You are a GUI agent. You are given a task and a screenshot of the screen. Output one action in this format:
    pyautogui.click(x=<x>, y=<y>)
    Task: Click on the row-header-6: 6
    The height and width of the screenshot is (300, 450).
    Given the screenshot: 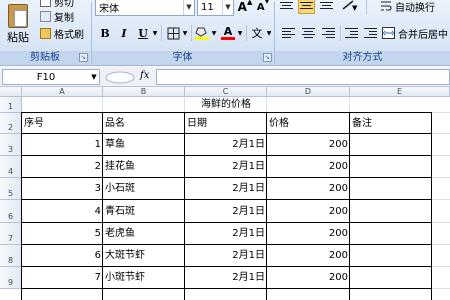 What is the action you would take?
    pyautogui.click(x=11, y=211)
    